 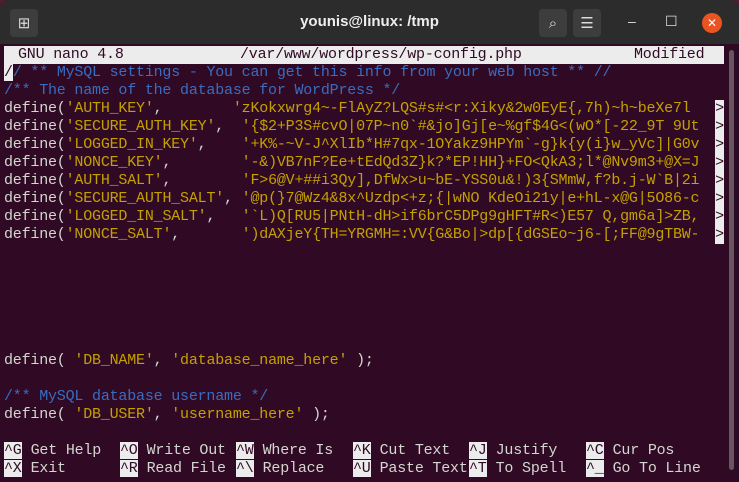 I want to click on shortcut-item: ^C Cur Pos, so click(x=630, y=451).